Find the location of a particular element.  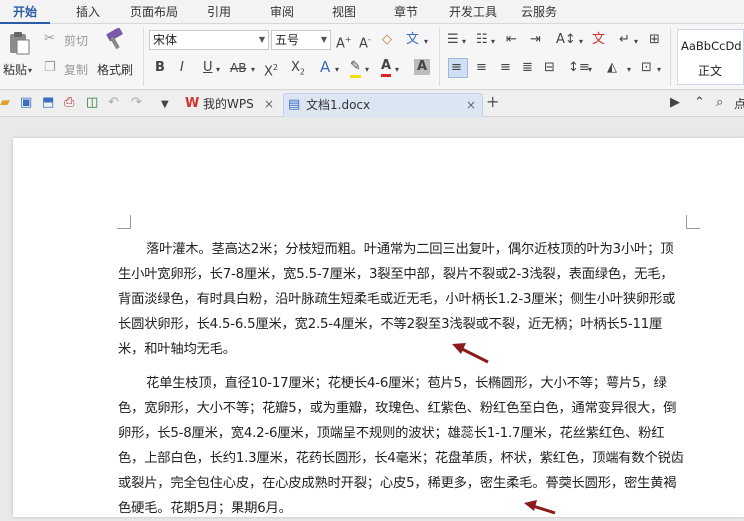

redo-icon: ↷ is located at coordinates (136, 103).